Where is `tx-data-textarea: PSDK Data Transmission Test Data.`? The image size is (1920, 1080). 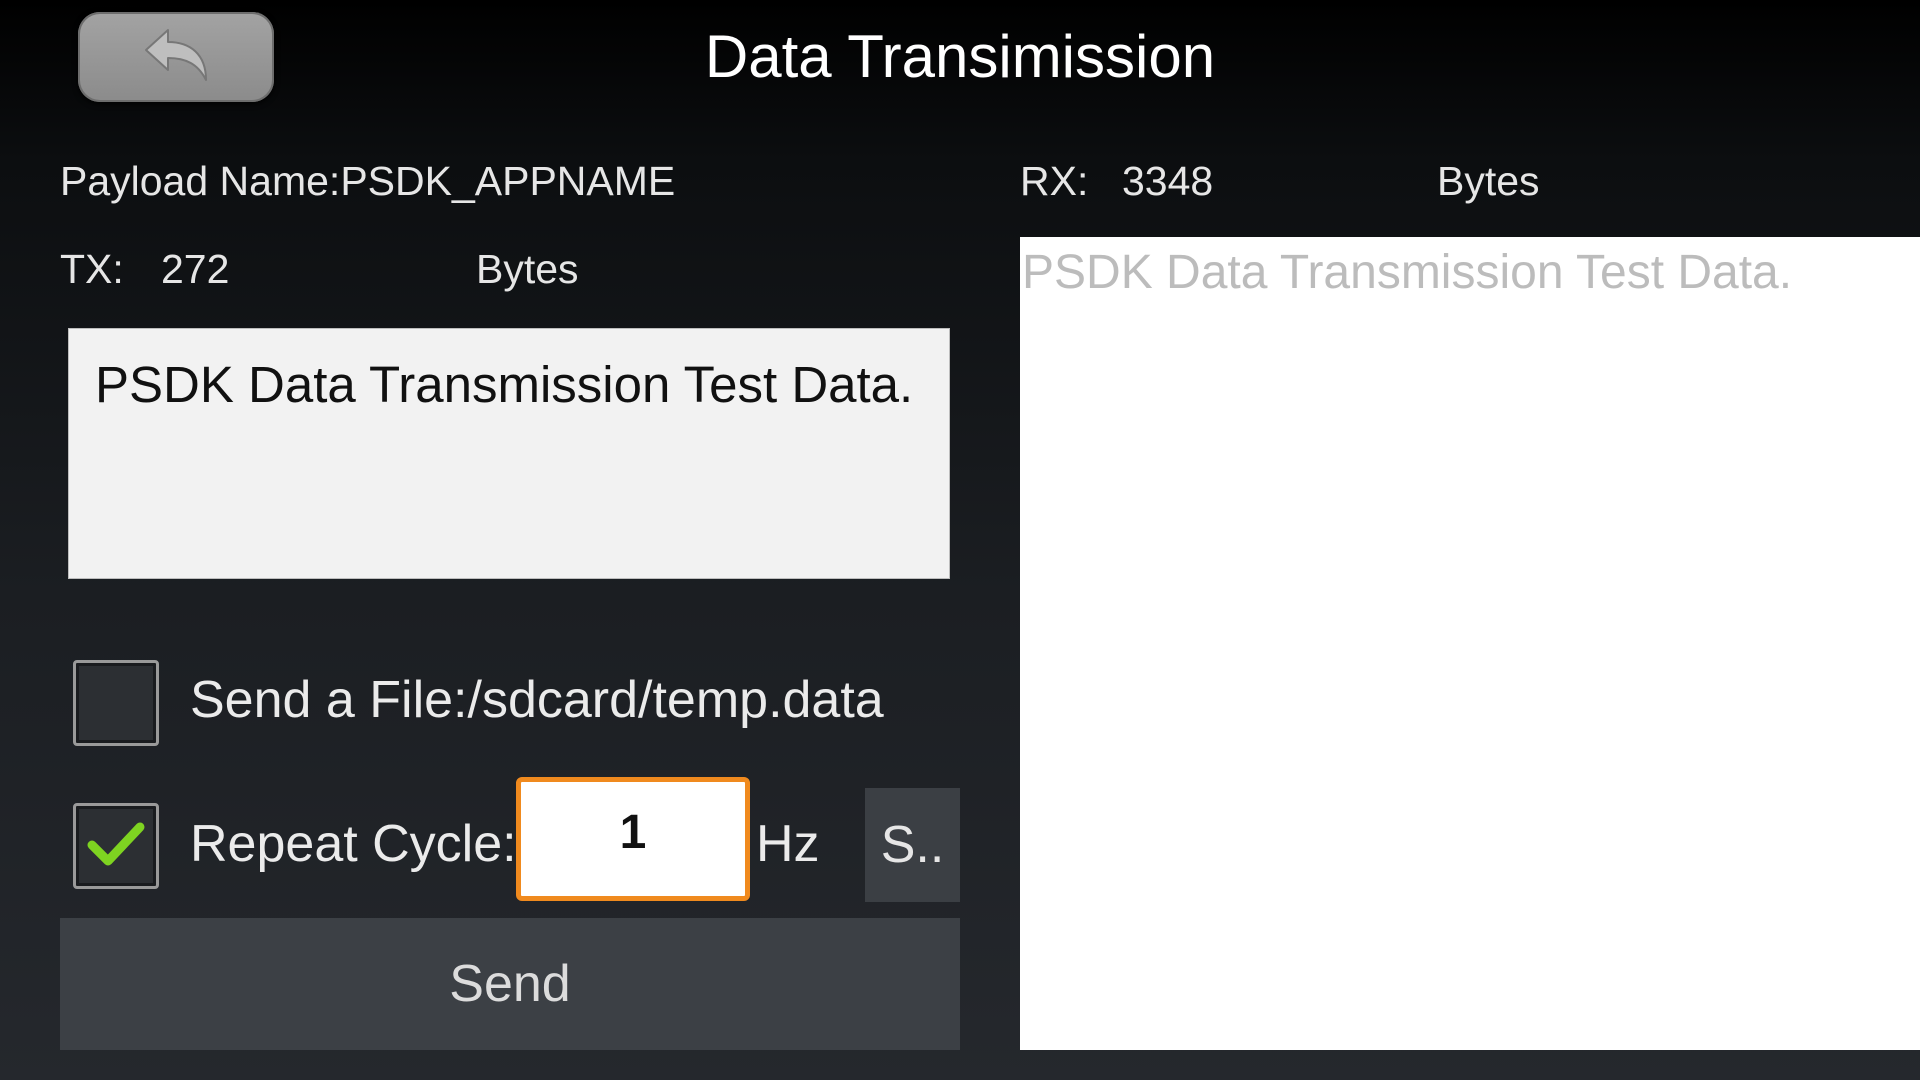
tx-data-textarea: PSDK Data Transmission Test Data. is located at coordinates (509, 453).